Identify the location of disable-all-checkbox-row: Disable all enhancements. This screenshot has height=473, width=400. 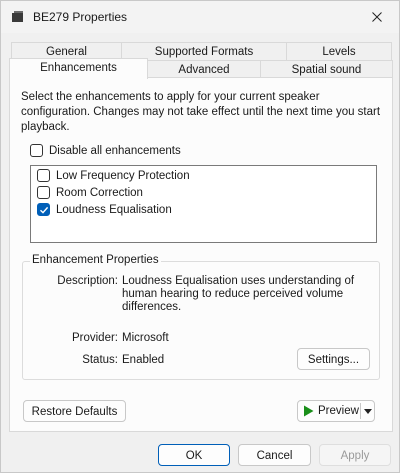
(105, 150).